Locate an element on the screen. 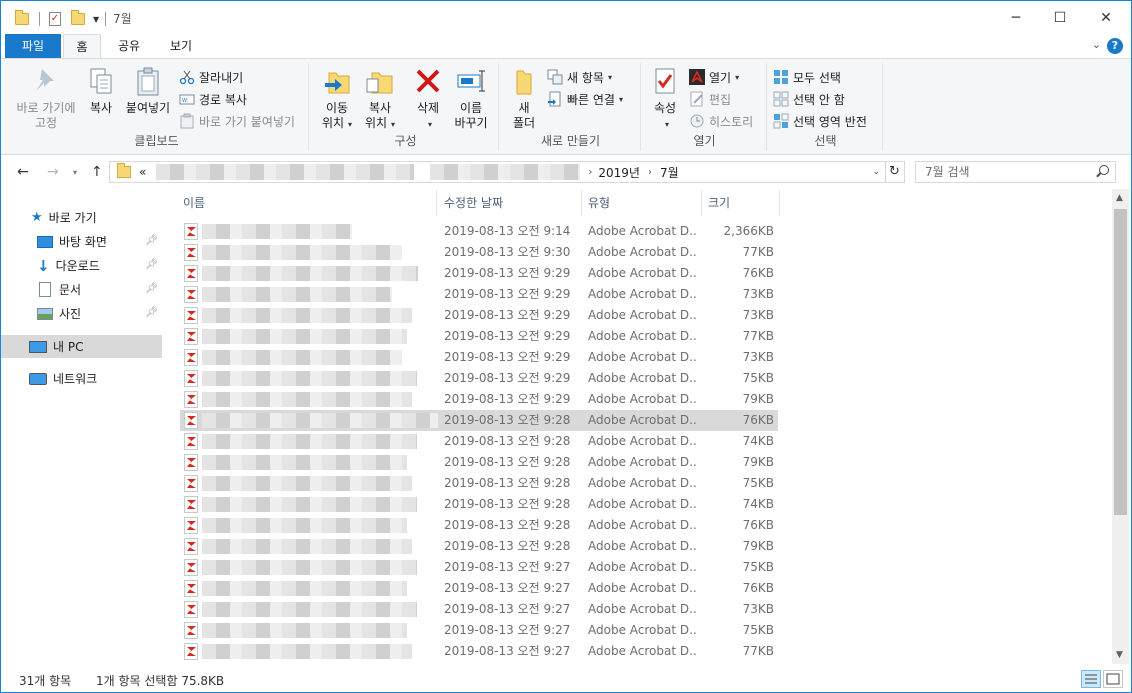  desktop-icon is located at coordinates (45, 241).